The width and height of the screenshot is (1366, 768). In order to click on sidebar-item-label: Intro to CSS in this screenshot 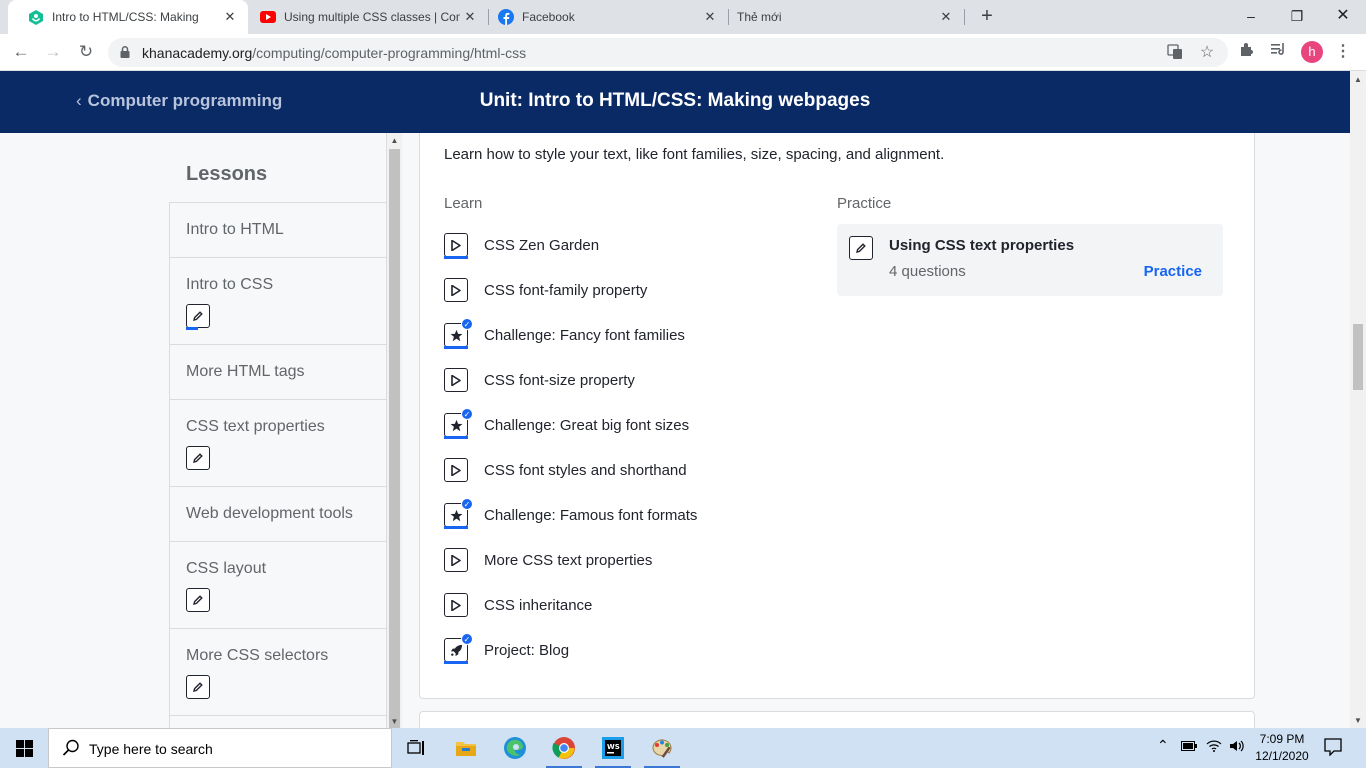, I will do `click(230, 284)`.